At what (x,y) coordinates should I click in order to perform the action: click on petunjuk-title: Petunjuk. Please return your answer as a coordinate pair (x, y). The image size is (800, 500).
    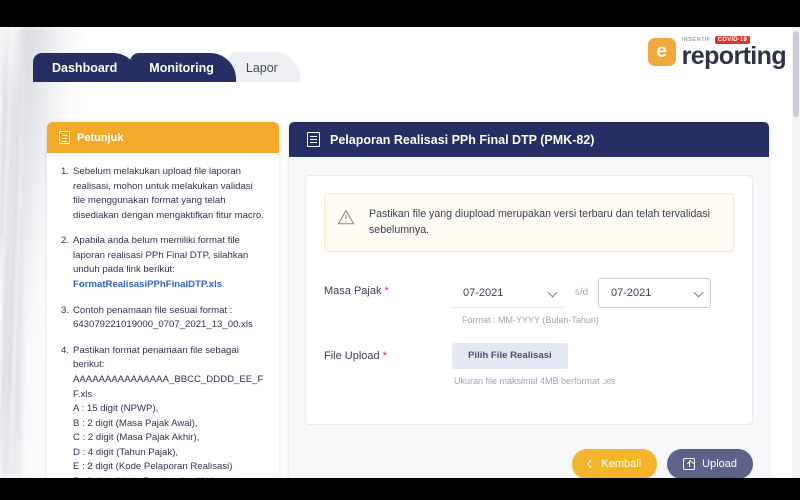
    Looking at the image, I should click on (100, 137).